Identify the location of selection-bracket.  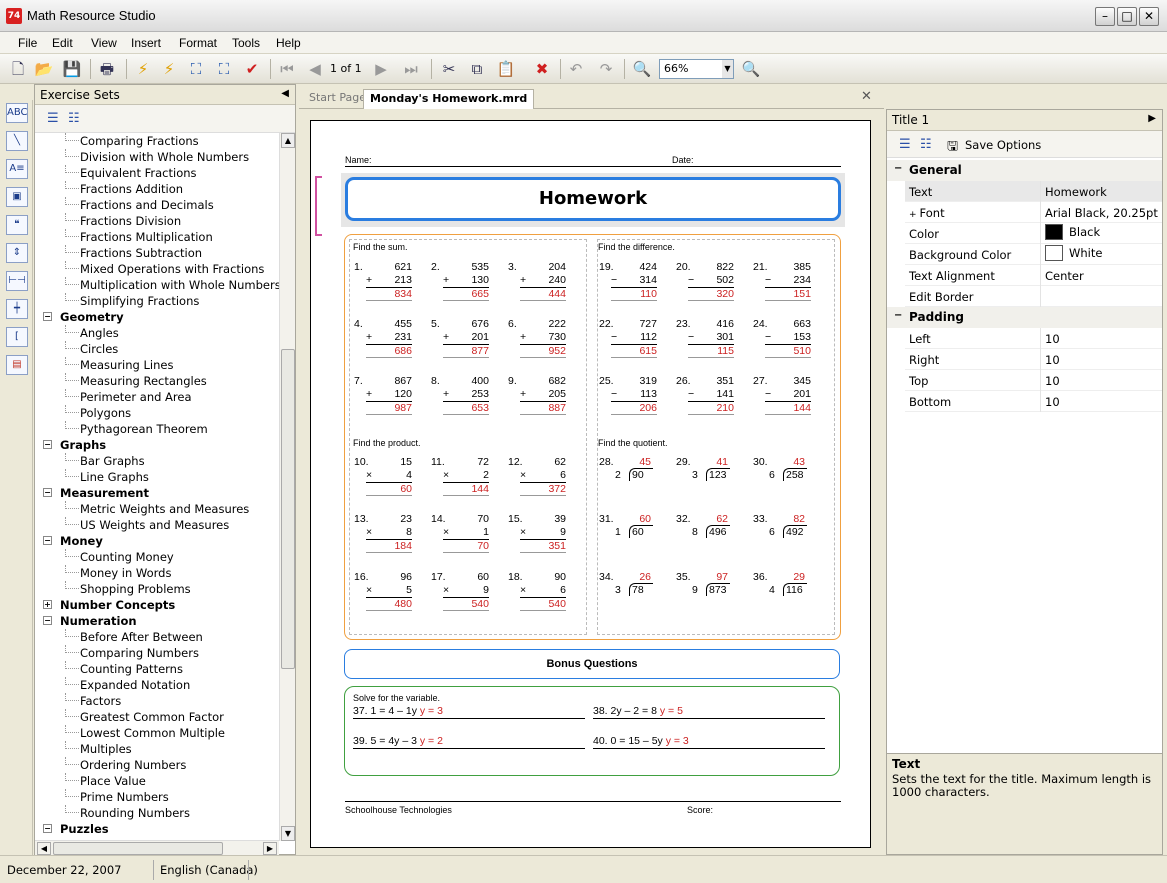
(318, 206).